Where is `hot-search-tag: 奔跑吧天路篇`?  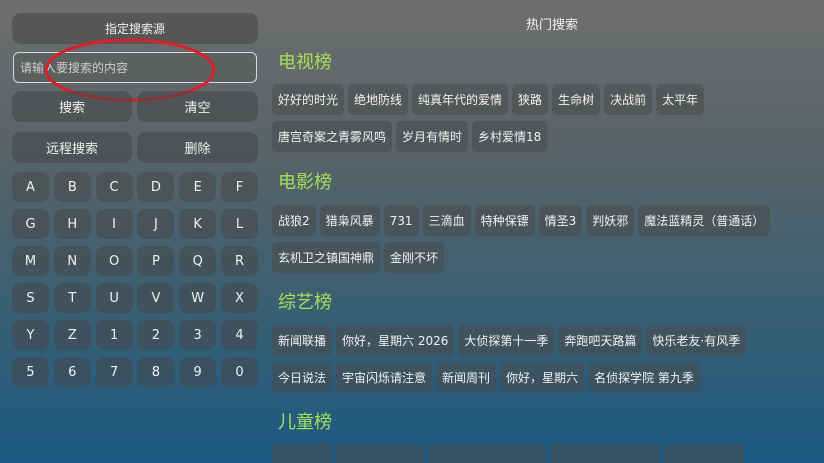 hot-search-tag: 奔跑吧天路篇 is located at coordinates (600, 340).